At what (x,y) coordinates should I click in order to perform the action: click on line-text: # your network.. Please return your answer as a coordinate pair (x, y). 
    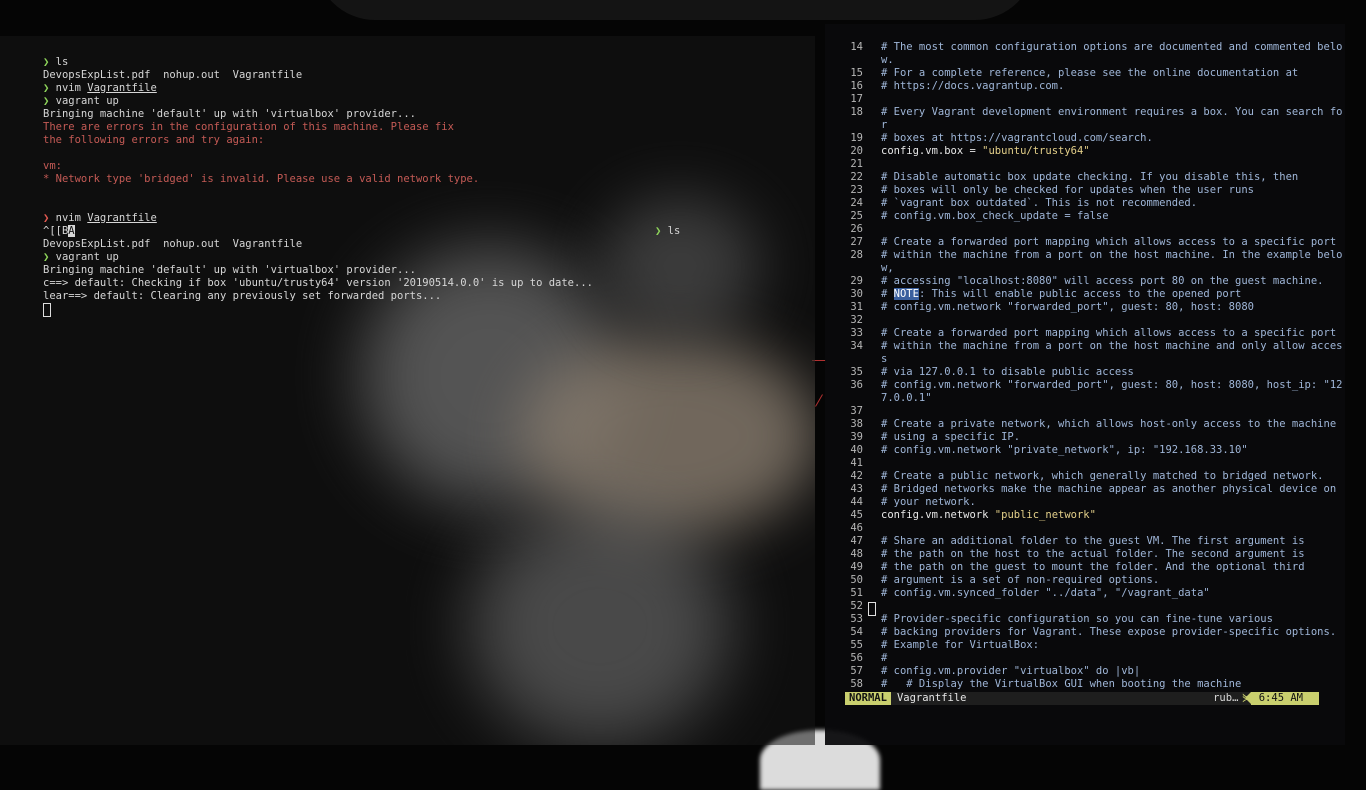
    Looking at the image, I should click on (928, 502).